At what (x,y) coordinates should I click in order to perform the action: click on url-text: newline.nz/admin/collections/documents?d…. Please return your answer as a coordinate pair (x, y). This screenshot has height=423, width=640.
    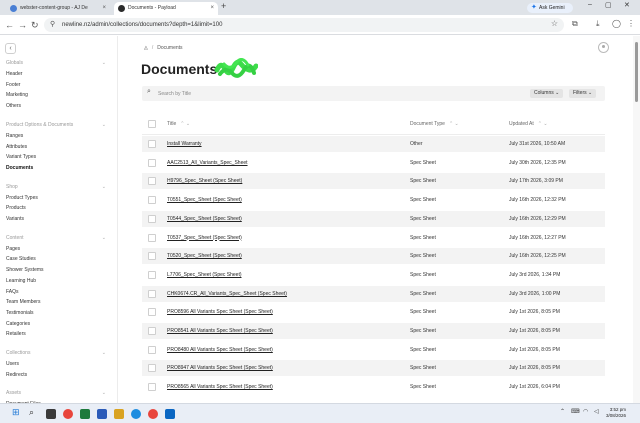
    Looking at the image, I should click on (142, 25).